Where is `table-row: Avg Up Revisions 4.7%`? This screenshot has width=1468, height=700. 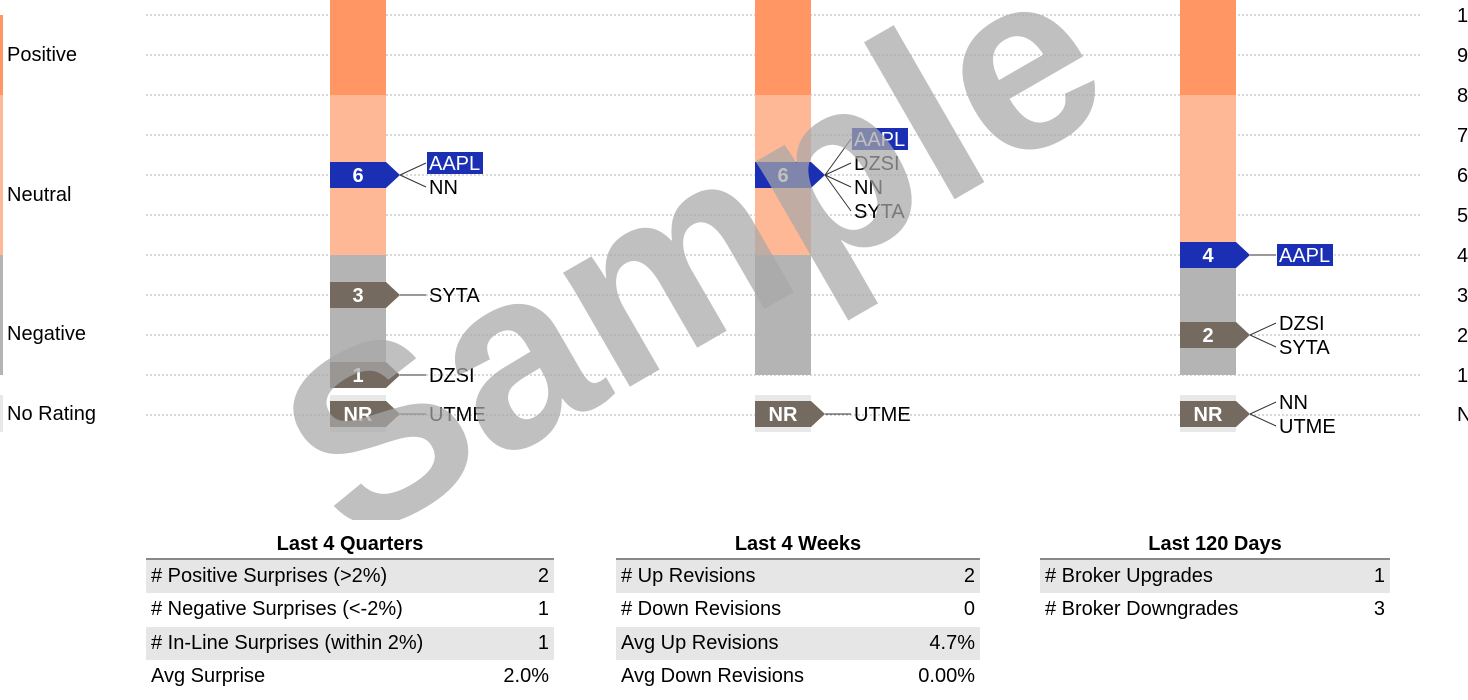 table-row: Avg Up Revisions 4.7% is located at coordinates (798, 643).